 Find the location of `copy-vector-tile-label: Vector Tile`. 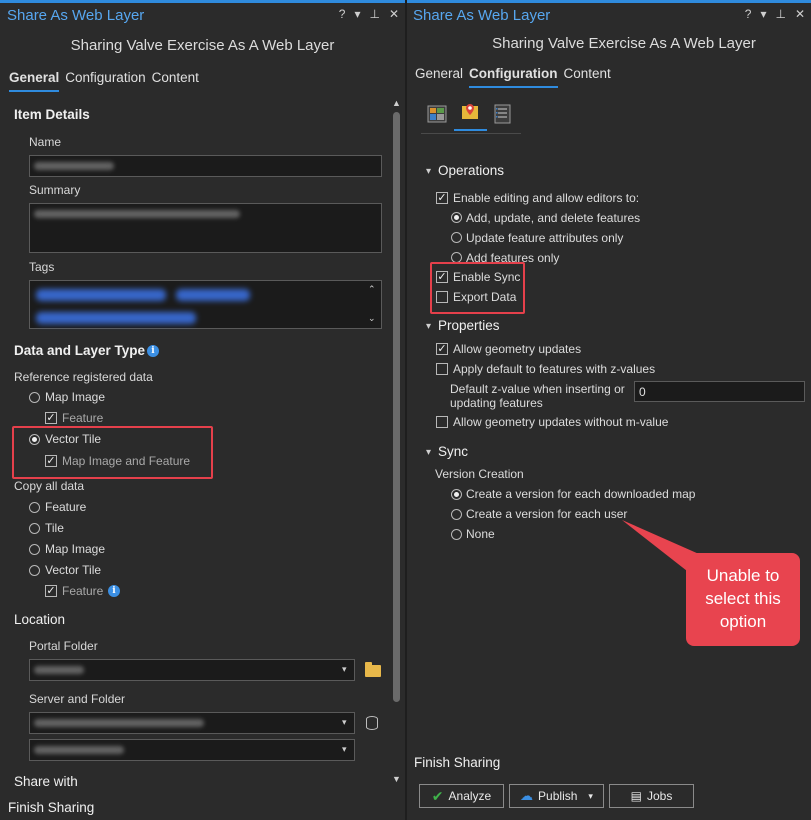

copy-vector-tile-label: Vector Tile is located at coordinates (73, 570).